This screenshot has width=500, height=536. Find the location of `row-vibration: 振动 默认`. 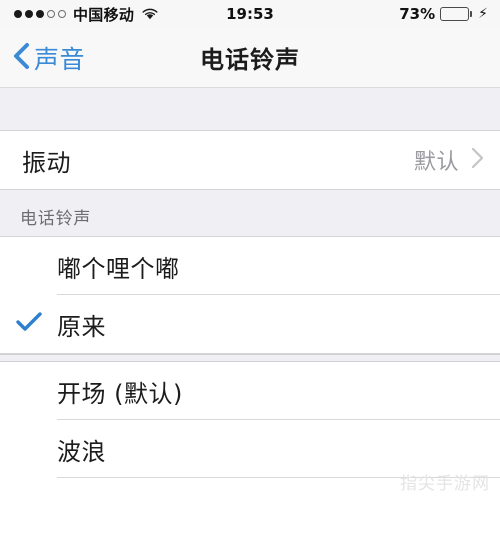

row-vibration: 振动 默认 is located at coordinates (250, 160).